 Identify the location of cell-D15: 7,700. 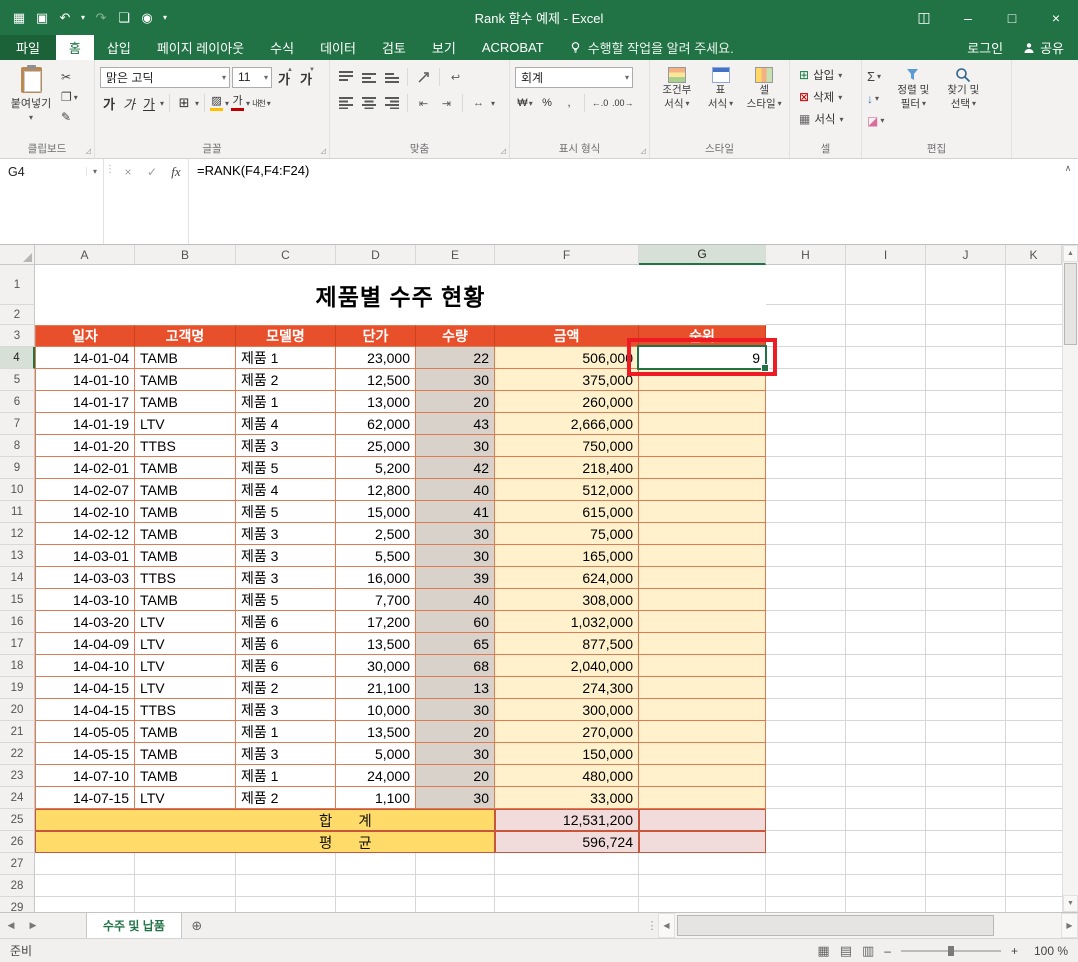
(376, 600).